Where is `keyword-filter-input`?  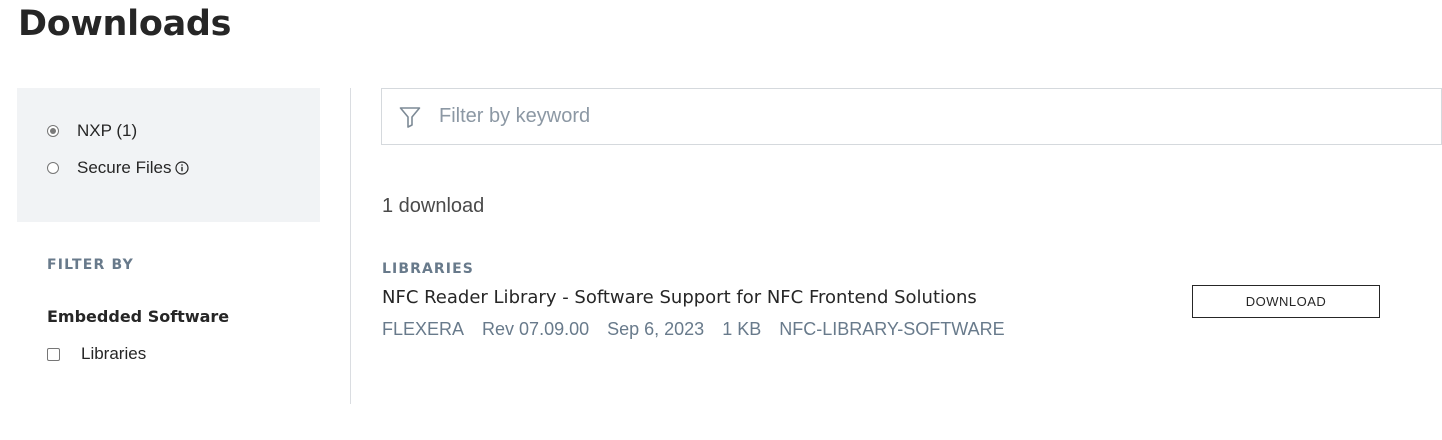 keyword-filter-input is located at coordinates (889, 116).